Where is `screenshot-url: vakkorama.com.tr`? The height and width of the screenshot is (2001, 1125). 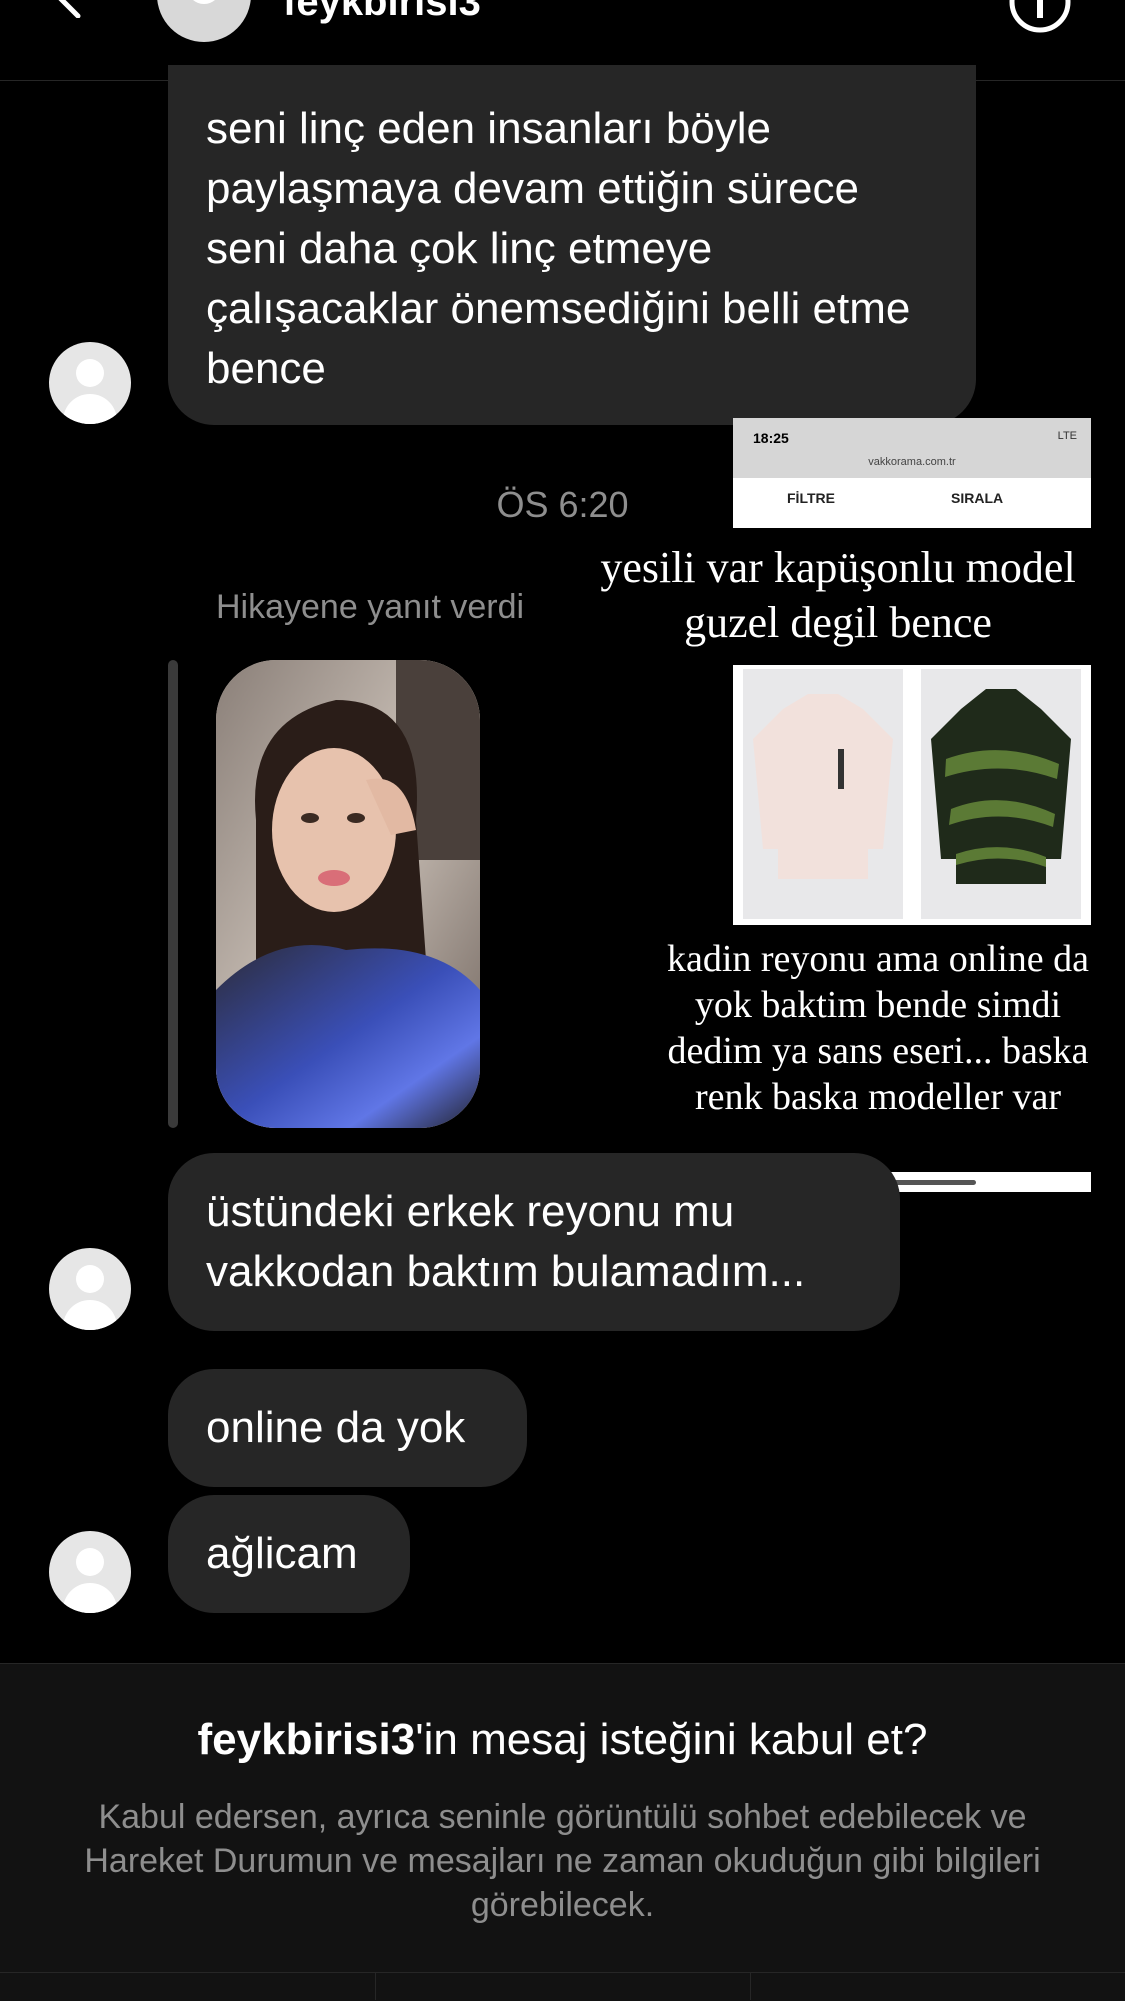
screenshot-url: vakkorama.com.tr is located at coordinates (912, 462).